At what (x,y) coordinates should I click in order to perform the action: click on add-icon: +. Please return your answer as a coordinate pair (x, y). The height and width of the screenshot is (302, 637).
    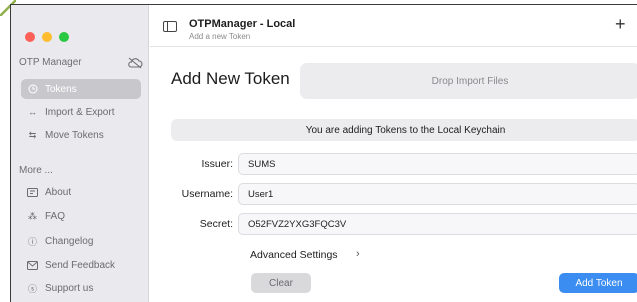
    Looking at the image, I should click on (620, 24).